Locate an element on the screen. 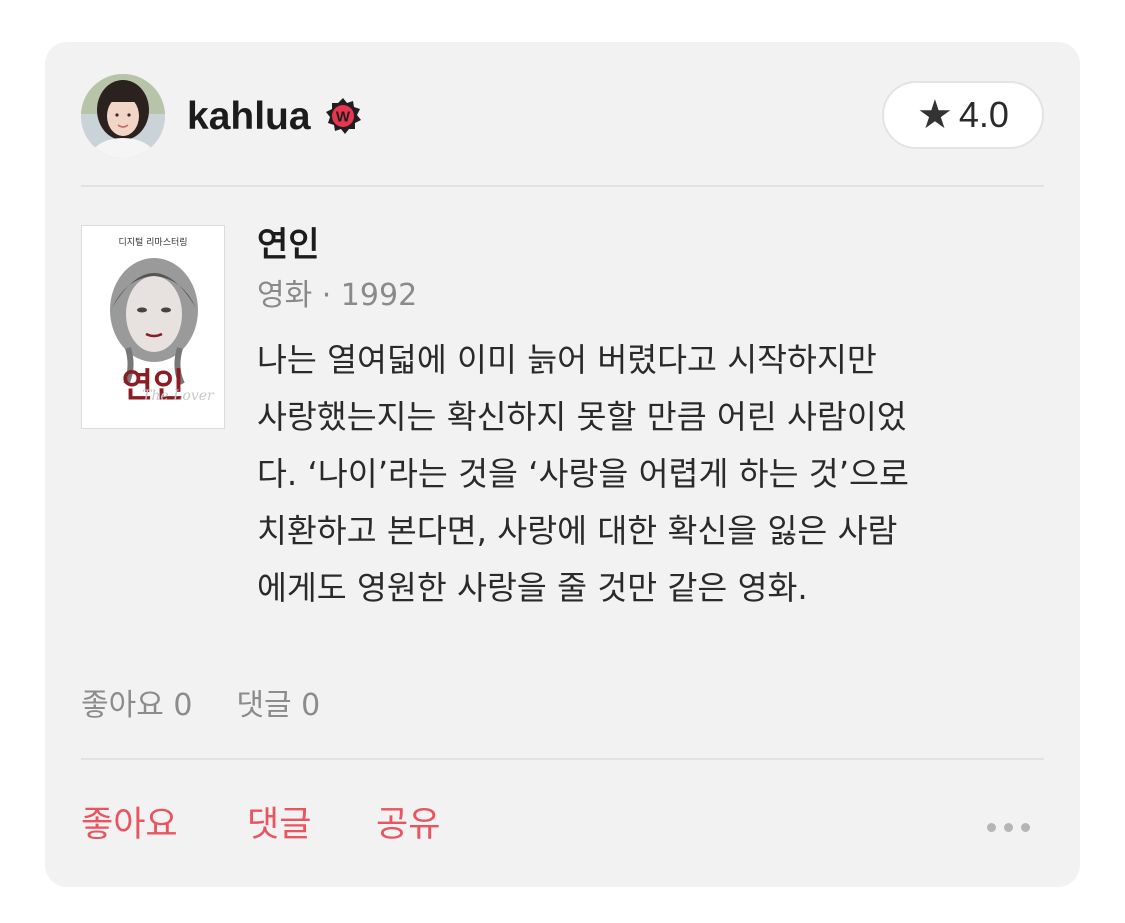 The width and height of the screenshot is (1125, 923). review-line: 사랑했는지는 확신하지 못할 만큼 어린 사람이었 is located at coordinates (582, 417).